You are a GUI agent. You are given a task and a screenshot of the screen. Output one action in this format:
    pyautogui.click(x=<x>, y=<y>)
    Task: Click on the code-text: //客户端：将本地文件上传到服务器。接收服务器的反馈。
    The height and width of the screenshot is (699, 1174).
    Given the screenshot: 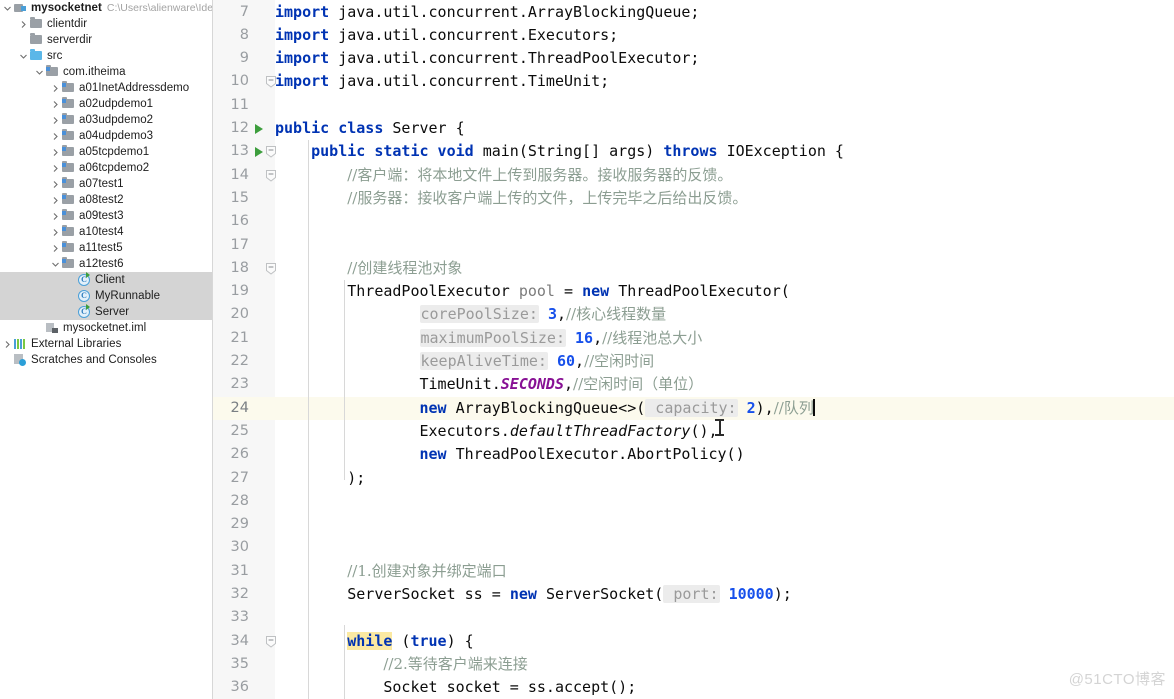 What is the action you would take?
    pyautogui.click(x=503, y=175)
    